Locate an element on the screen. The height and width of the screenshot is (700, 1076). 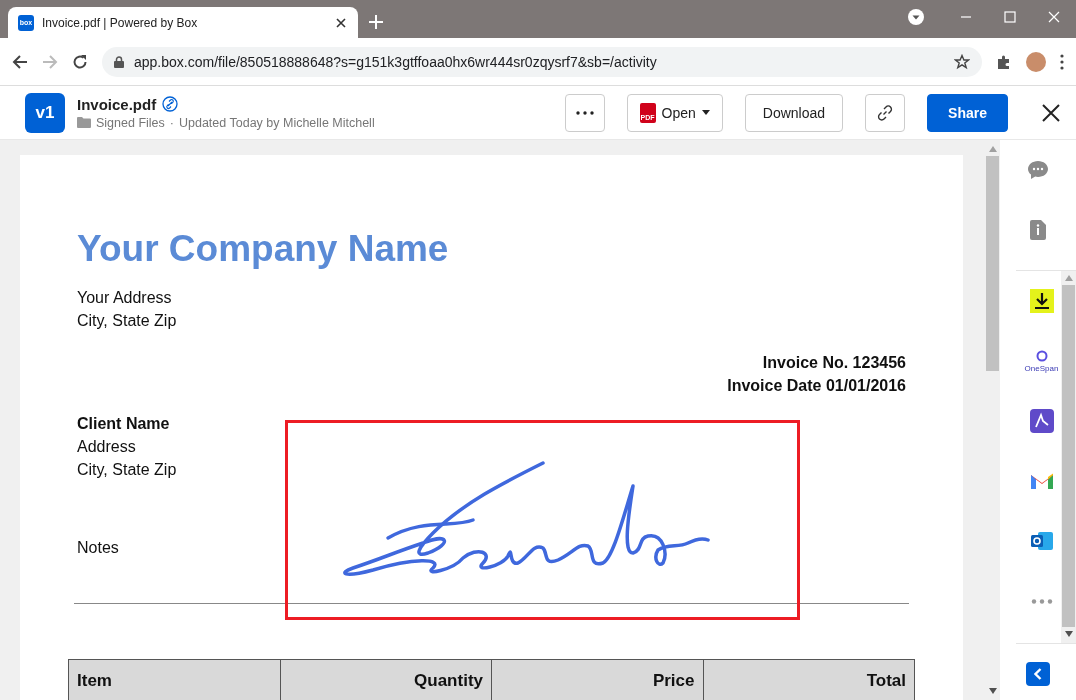
ellipsis-icon is located at coordinates (584, 112).